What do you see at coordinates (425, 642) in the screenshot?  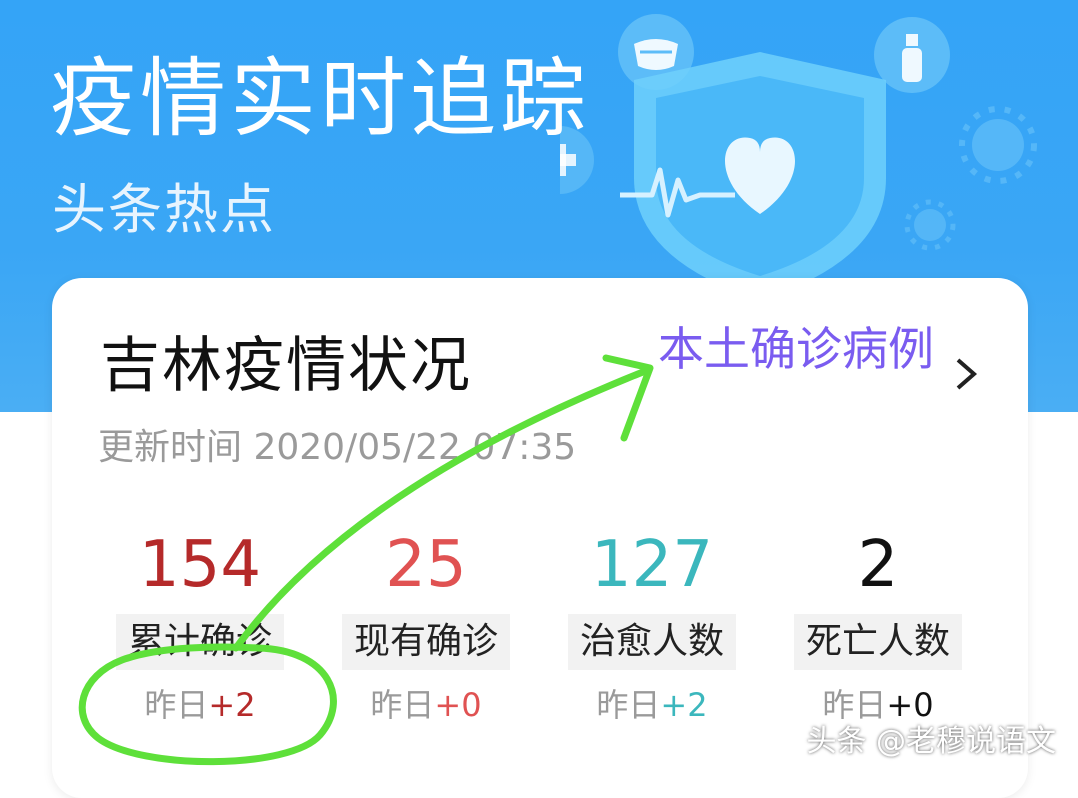 I see `stat-label: 现有确诊` at bounding box center [425, 642].